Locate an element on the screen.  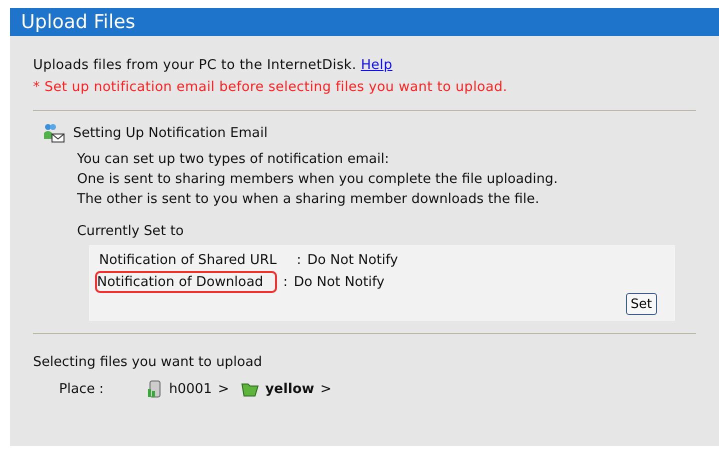
setting-label: Notification of Shared URL is located at coordinates (188, 260).